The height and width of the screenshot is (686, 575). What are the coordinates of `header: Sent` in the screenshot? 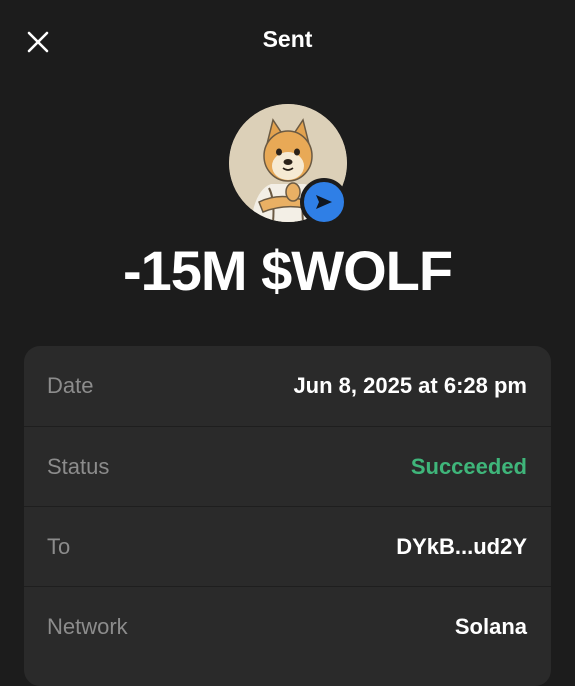 It's located at (287, 42).